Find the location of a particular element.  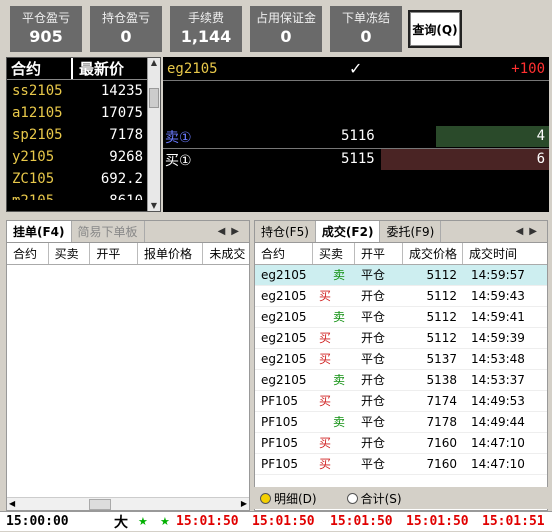

trade-time: 14:49:44 is located at coordinates (498, 422).